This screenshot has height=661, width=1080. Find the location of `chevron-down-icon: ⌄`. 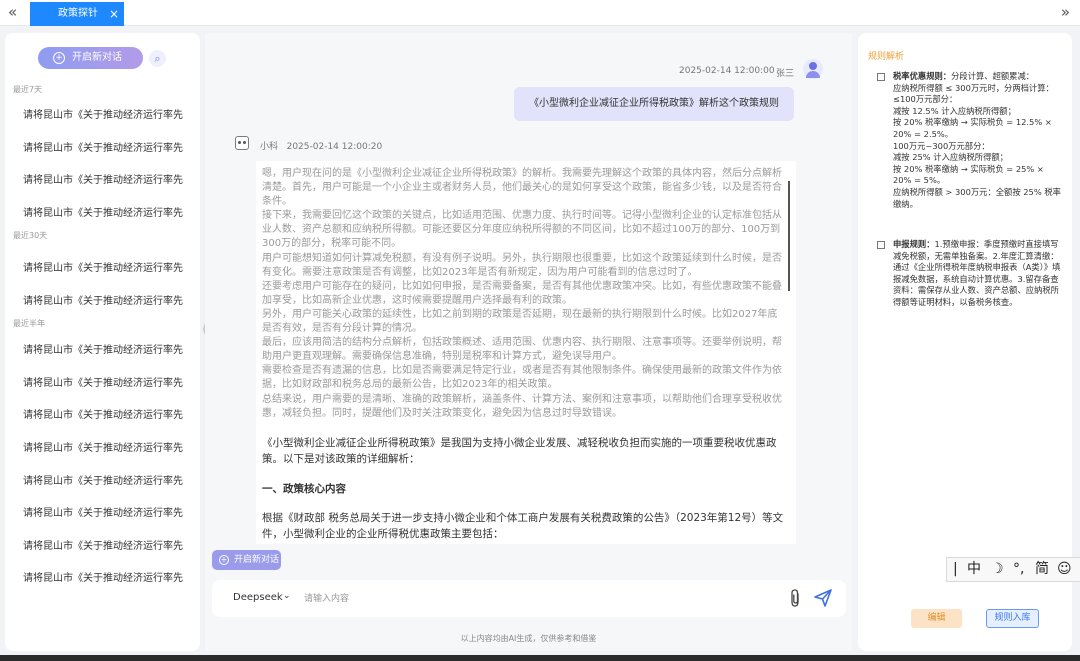

chevron-down-icon: ⌄ is located at coordinates (287, 596).